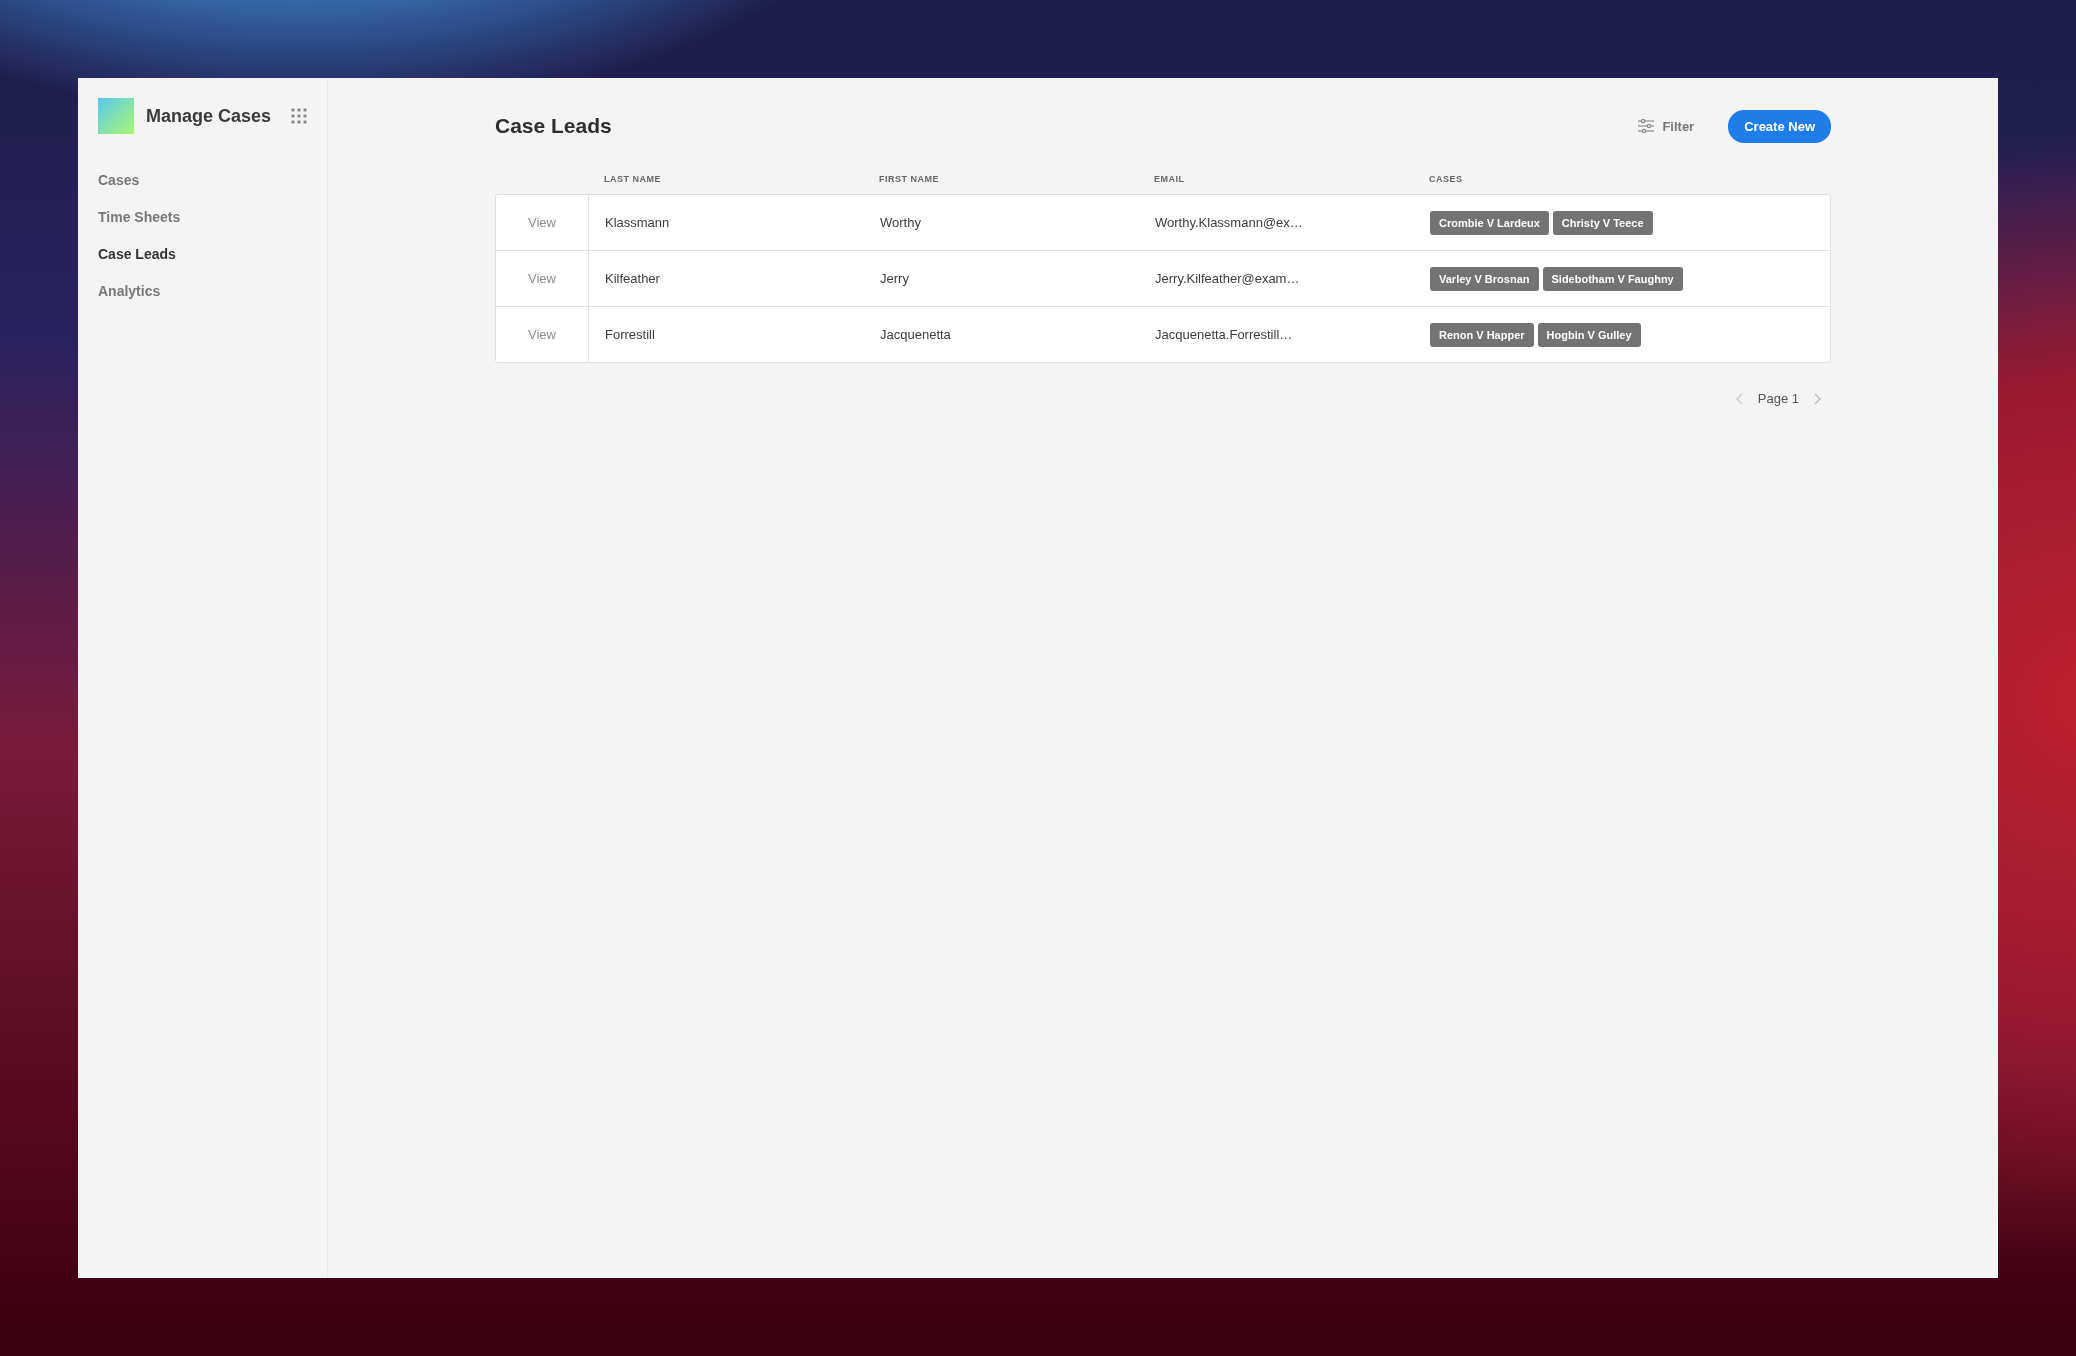  I want to click on app-title: Manage Cases, so click(209, 116).